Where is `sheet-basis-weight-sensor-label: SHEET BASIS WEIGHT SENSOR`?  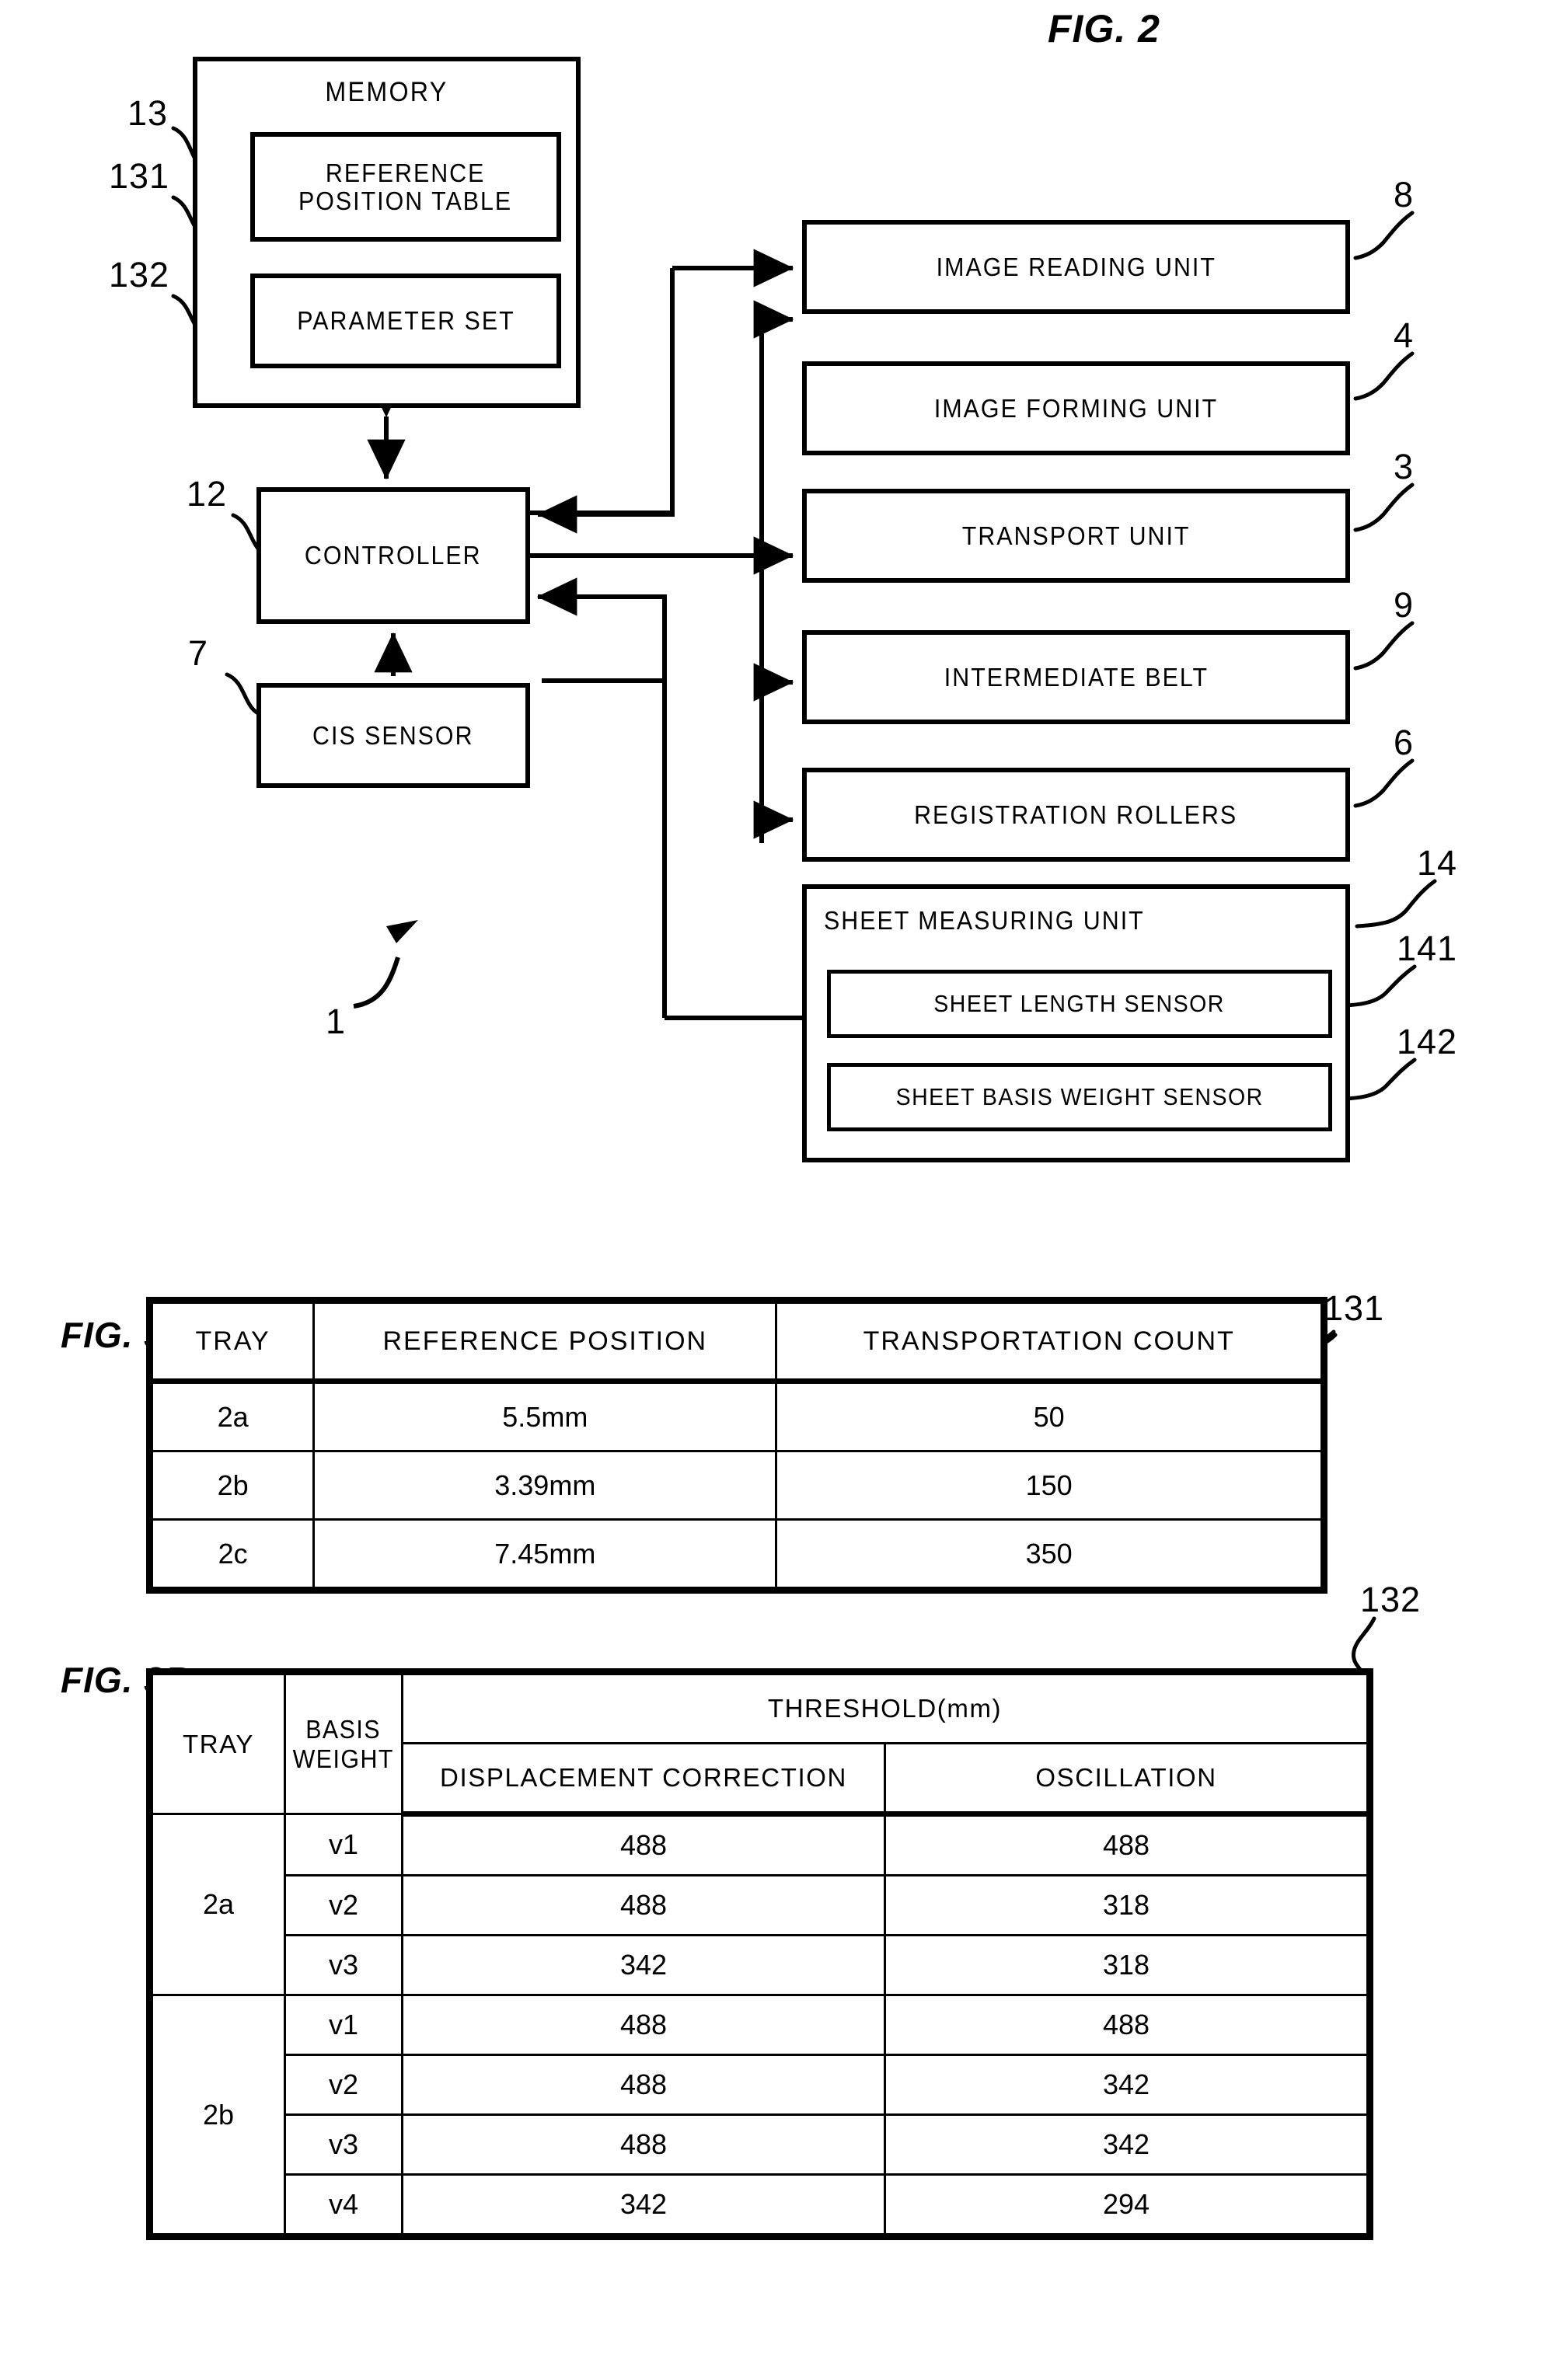 sheet-basis-weight-sensor-label: SHEET BASIS WEIGHT SENSOR is located at coordinates (1079, 1096).